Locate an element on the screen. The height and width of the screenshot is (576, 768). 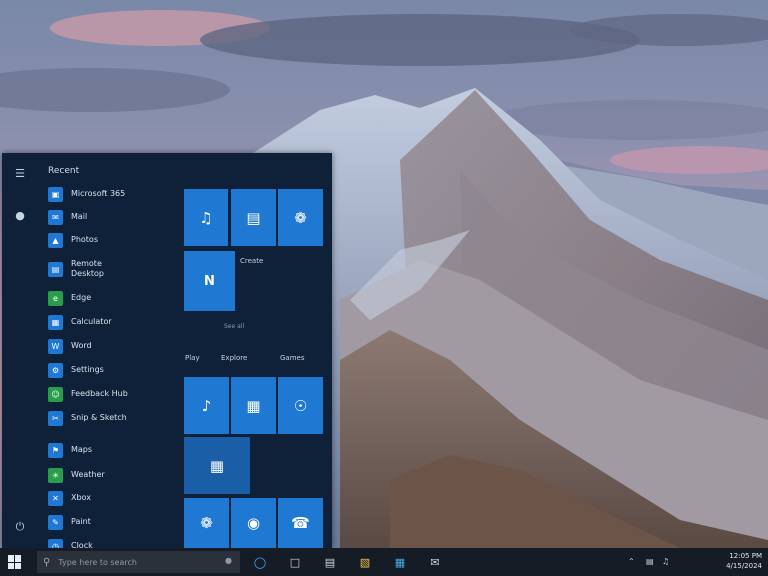
tile-music: ♫ is located at coordinates (206, 217).